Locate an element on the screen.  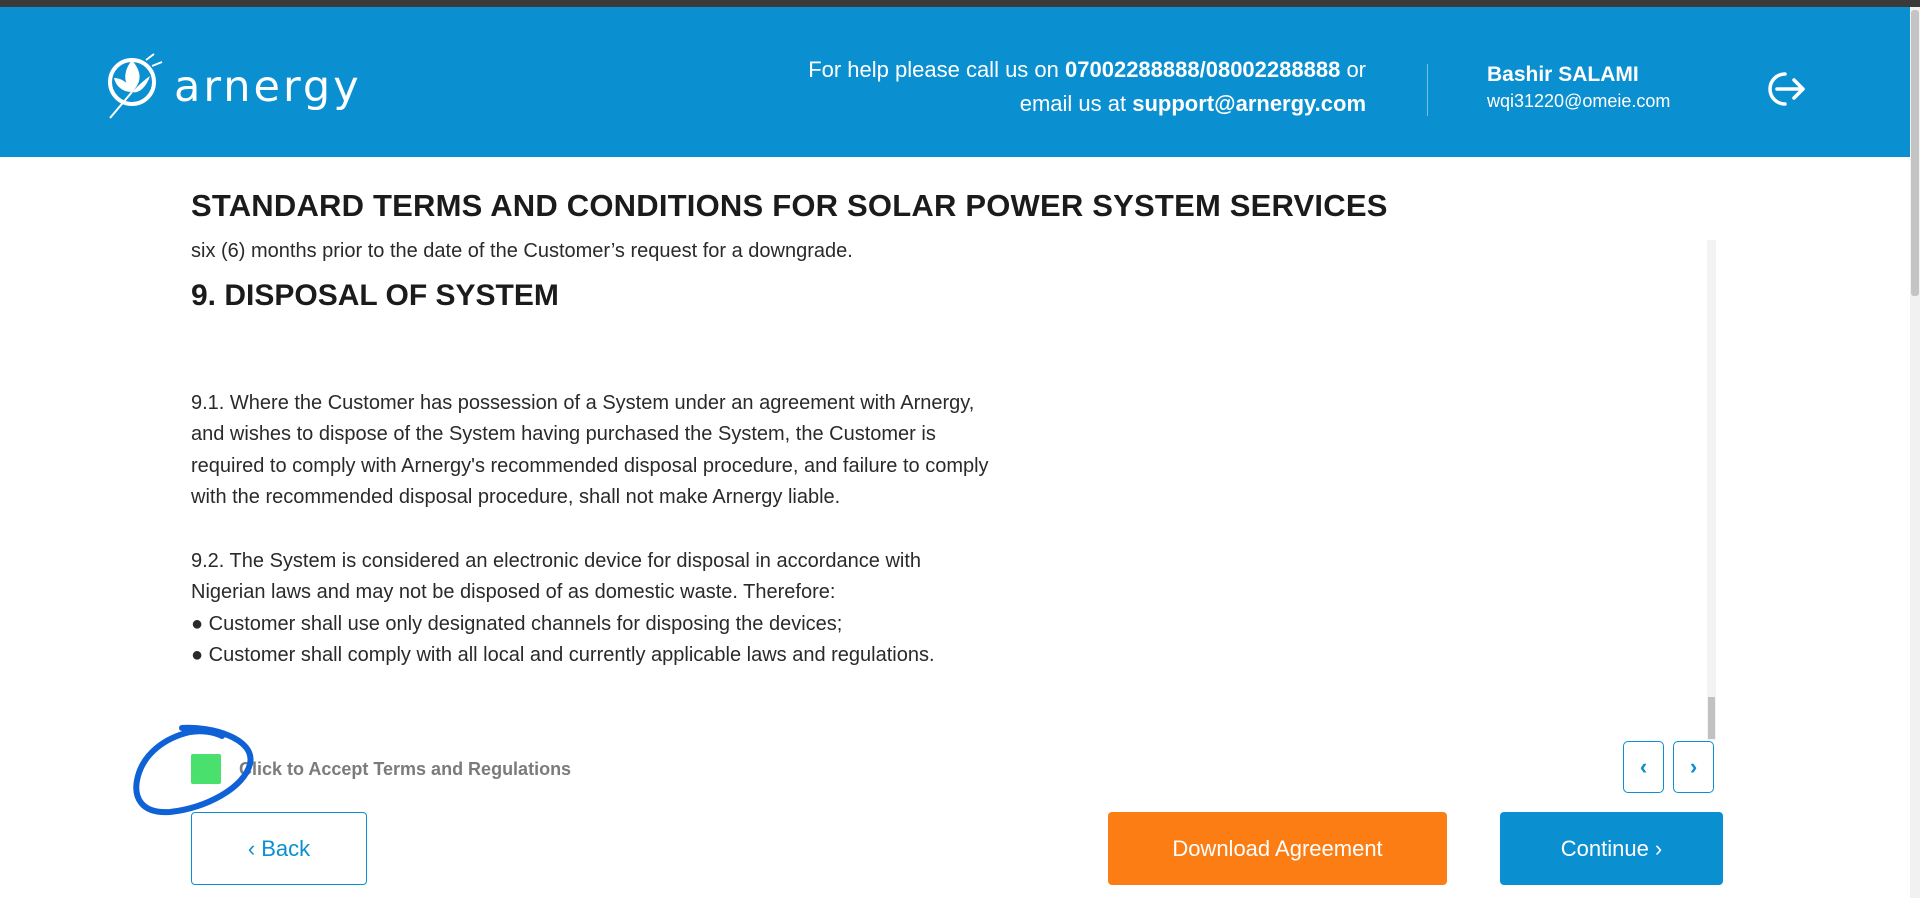
brand-name: arnergy is located at coordinates (268, 87).